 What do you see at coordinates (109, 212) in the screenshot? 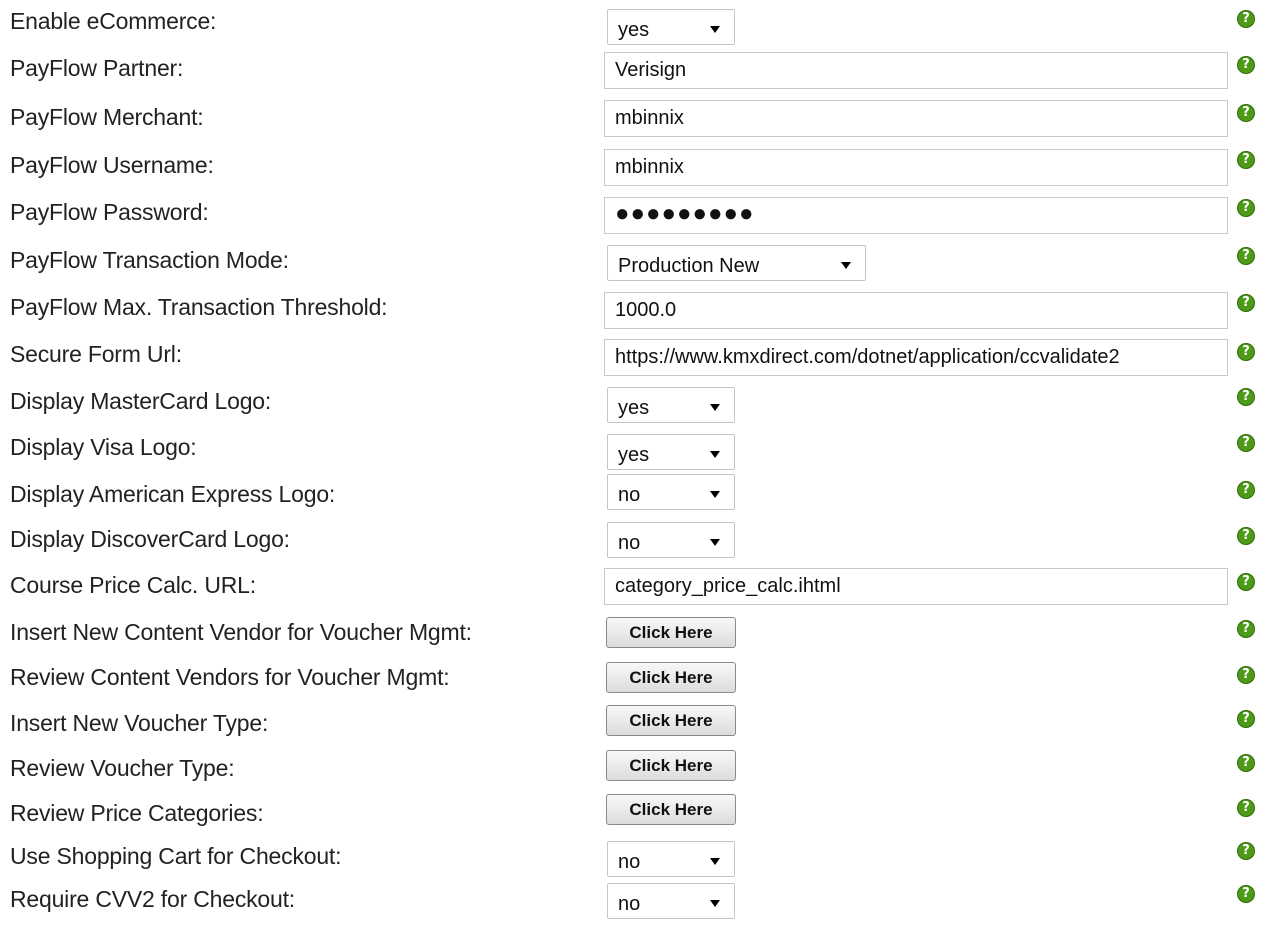
I see `label-payflow-password: PayFlow Password:` at bounding box center [109, 212].